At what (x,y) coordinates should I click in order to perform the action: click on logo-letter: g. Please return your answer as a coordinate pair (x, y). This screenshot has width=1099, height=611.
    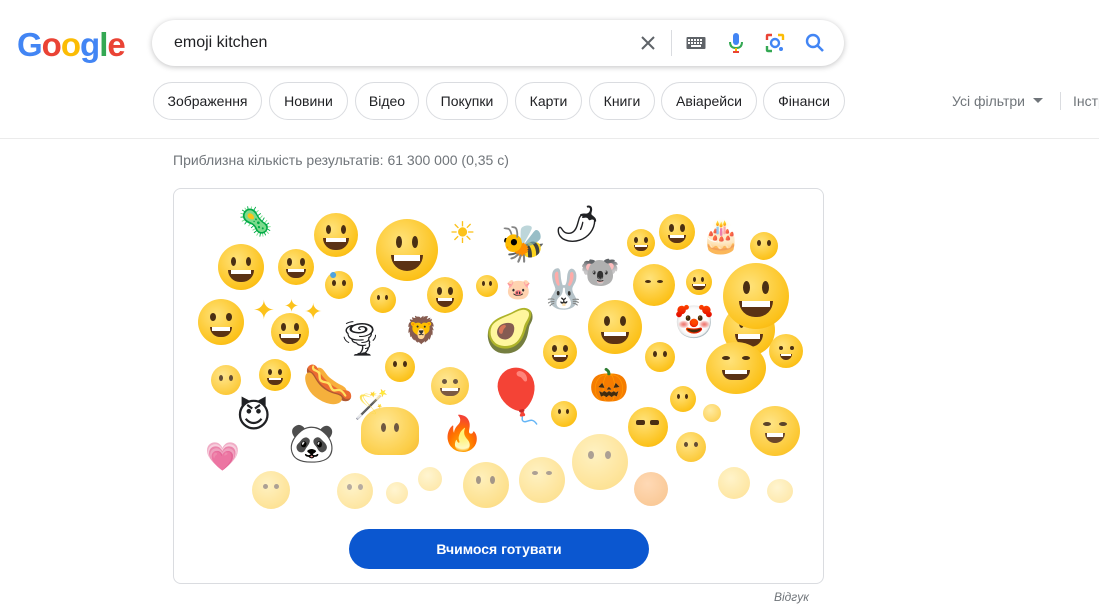
    Looking at the image, I should click on (90, 44).